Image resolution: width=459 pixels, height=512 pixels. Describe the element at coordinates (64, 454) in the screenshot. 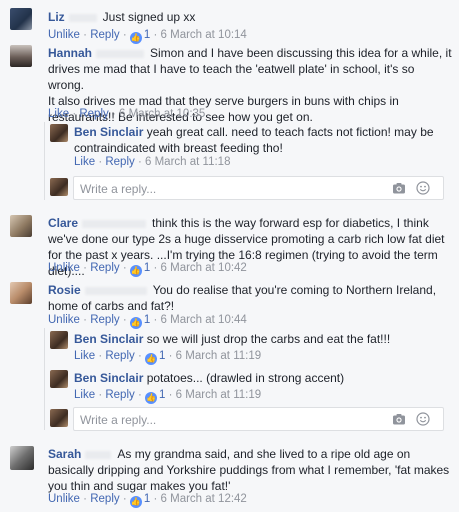

I see `commenter-name: Sarah` at that location.